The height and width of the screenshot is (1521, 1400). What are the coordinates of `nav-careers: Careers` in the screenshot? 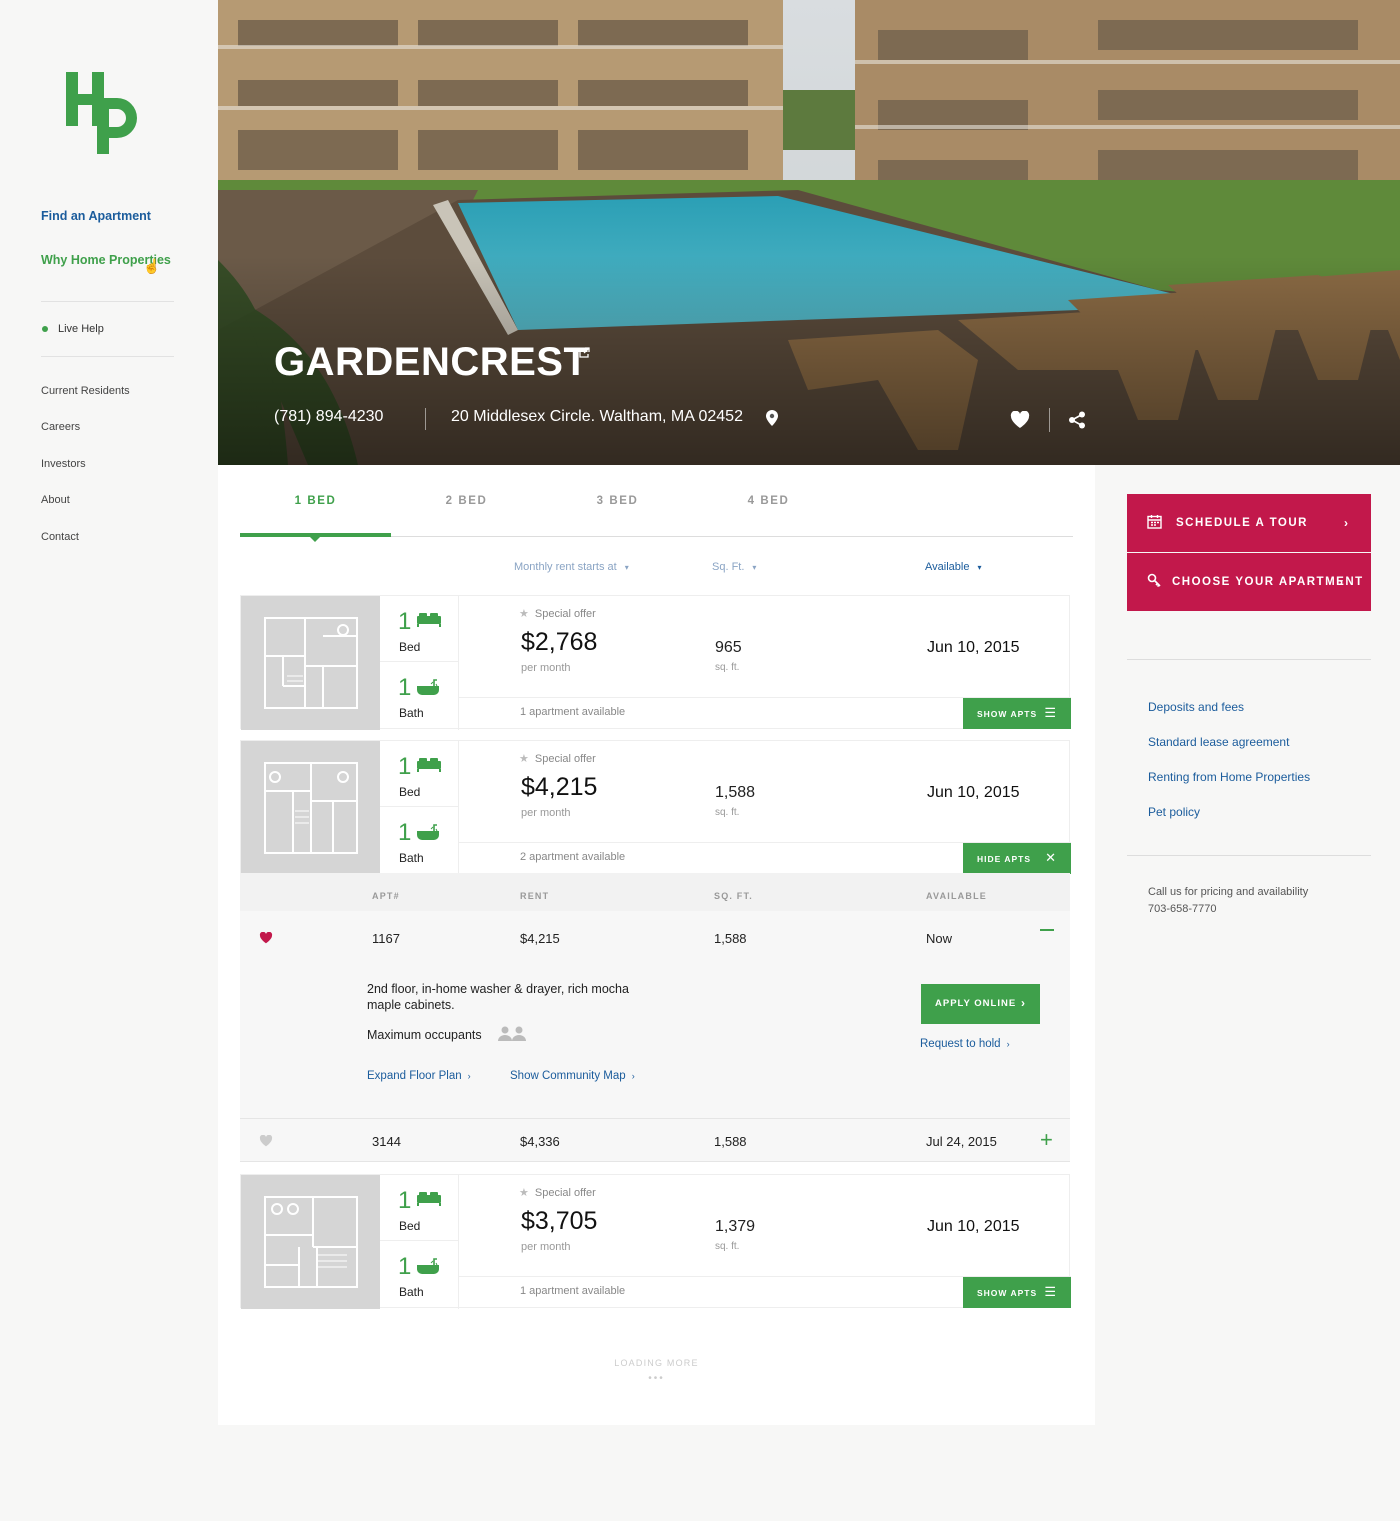 It's located at (60, 427).